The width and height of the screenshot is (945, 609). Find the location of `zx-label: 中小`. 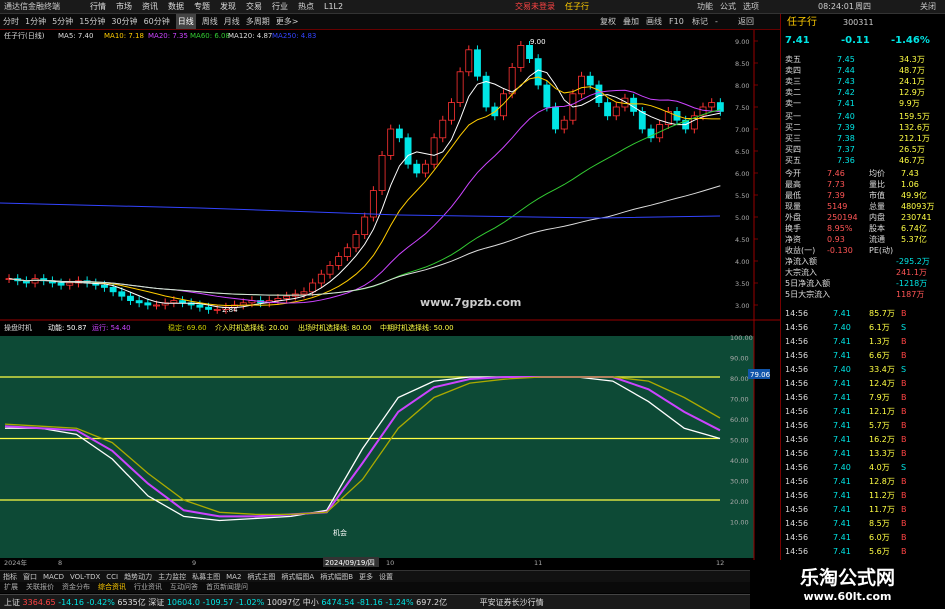

zx-label: 中小 is located at coordinates (310, 602).